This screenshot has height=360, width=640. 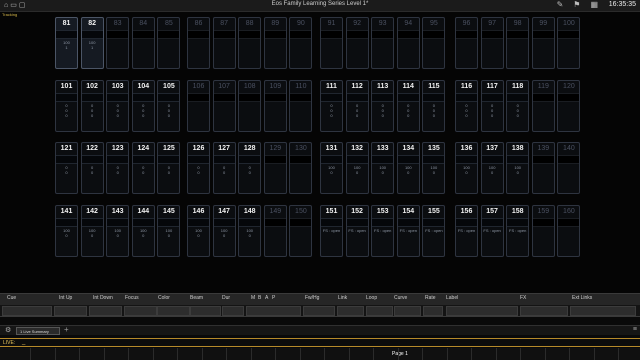 I want to click on channel-129: 129, so click(x=275, y=168).